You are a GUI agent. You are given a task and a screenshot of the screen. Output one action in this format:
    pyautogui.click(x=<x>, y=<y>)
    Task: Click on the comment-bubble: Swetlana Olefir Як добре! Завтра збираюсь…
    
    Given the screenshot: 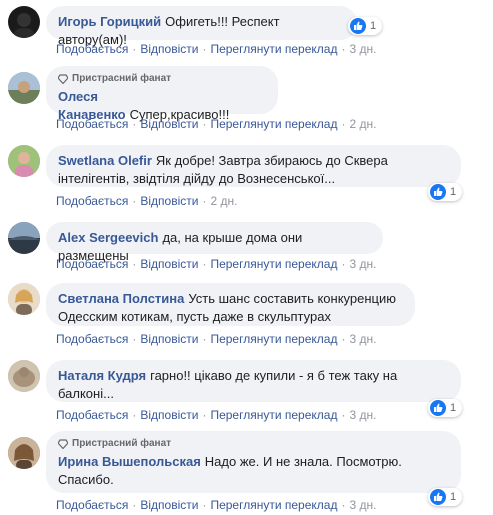 What is the action you would take?
    pyautogui.click(x=253, y=166)
    